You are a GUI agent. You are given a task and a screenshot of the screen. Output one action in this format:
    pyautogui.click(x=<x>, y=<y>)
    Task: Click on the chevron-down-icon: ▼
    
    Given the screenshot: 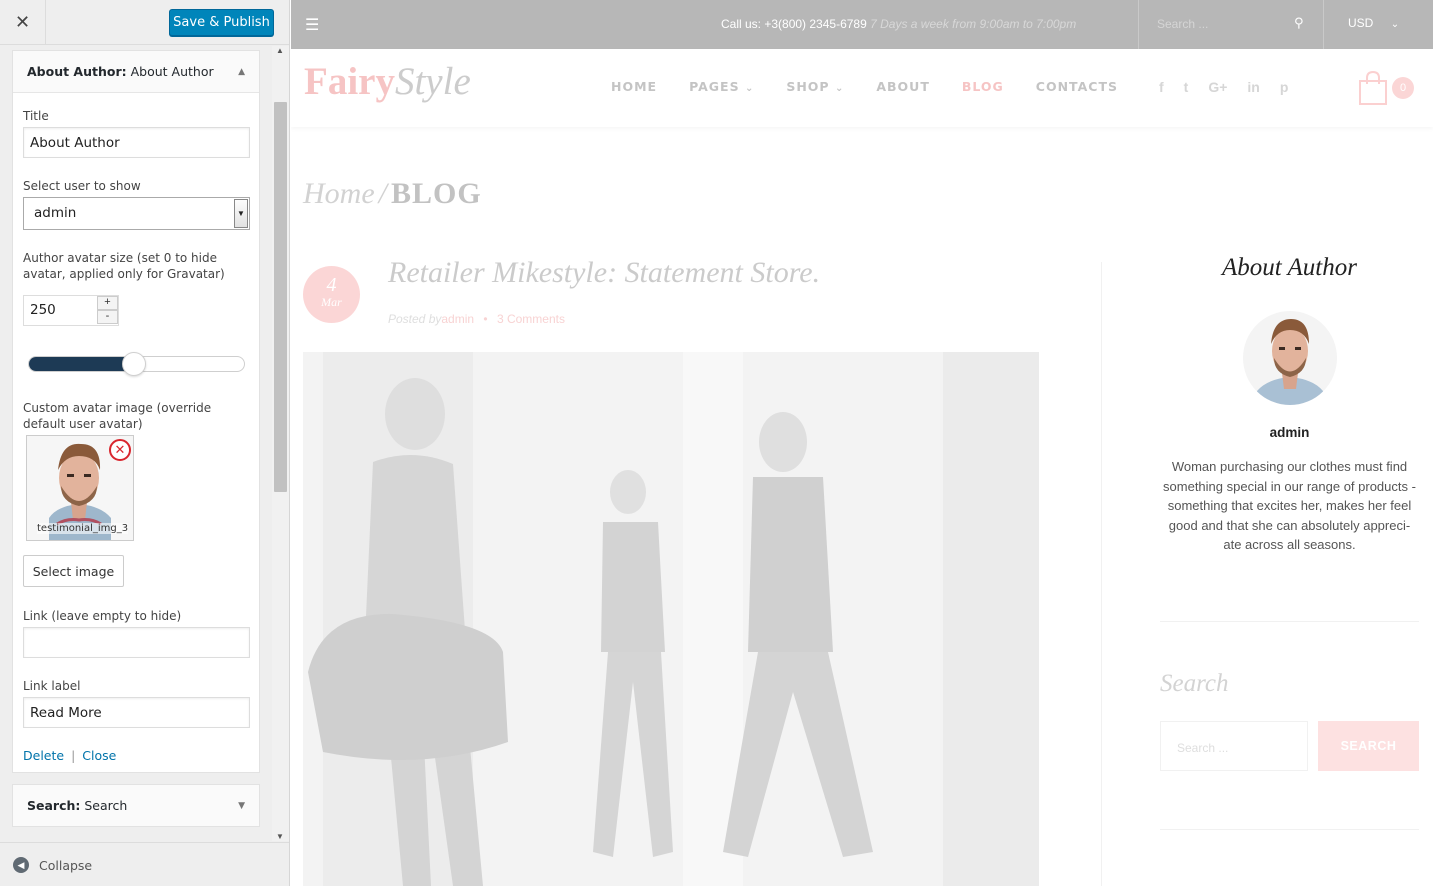 What is the action you would take?
    pyautogui.click(x=241, y=806)
    